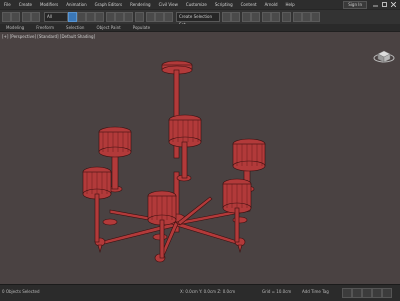 The width and height of the screenshot is (400, 301). Describe the element at coordinates (35, 17) in the screenshot. I see `unlink-icon` at that location.